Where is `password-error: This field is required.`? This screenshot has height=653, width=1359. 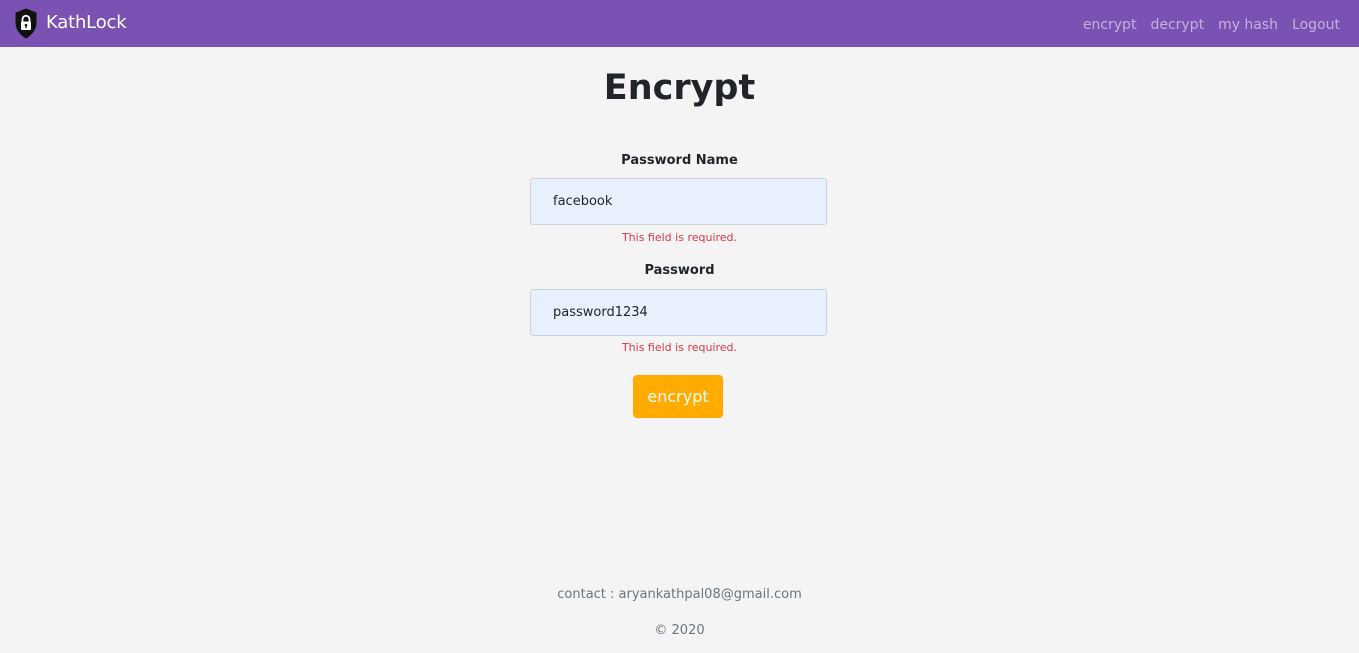 password-error: This field is required. is located at coordinates (679, 347).